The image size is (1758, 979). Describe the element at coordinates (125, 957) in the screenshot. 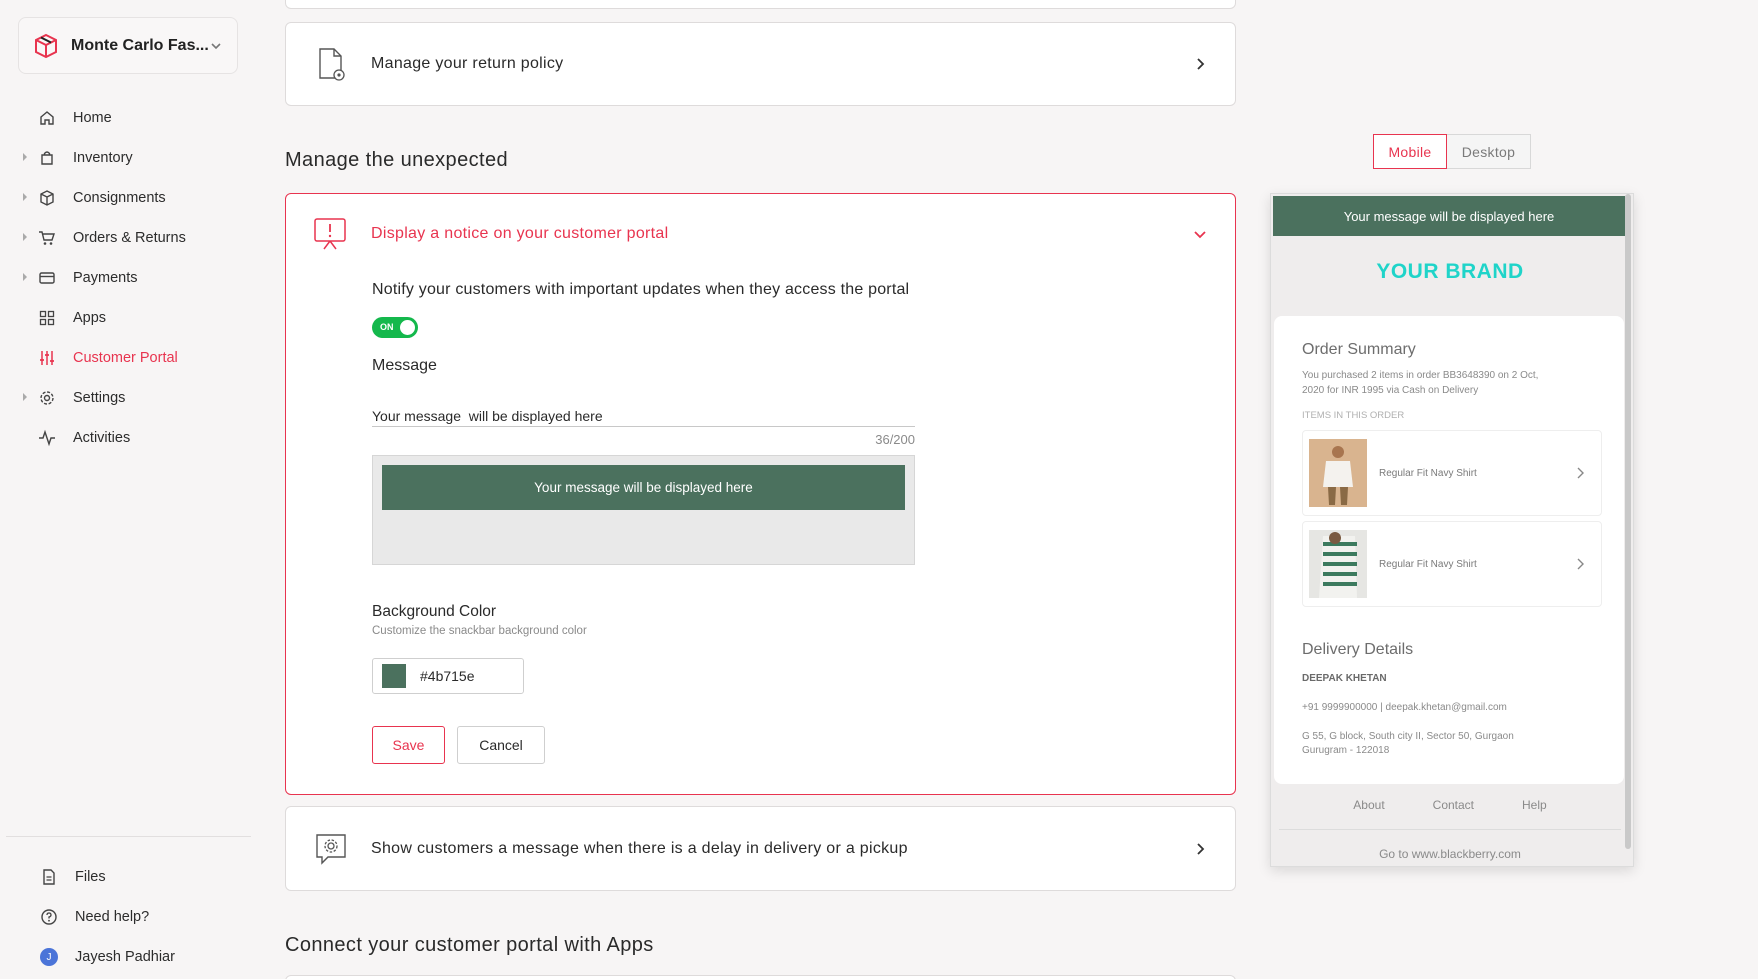

I see `sidebar-item-label: Jayesh Padhiar` at that location.